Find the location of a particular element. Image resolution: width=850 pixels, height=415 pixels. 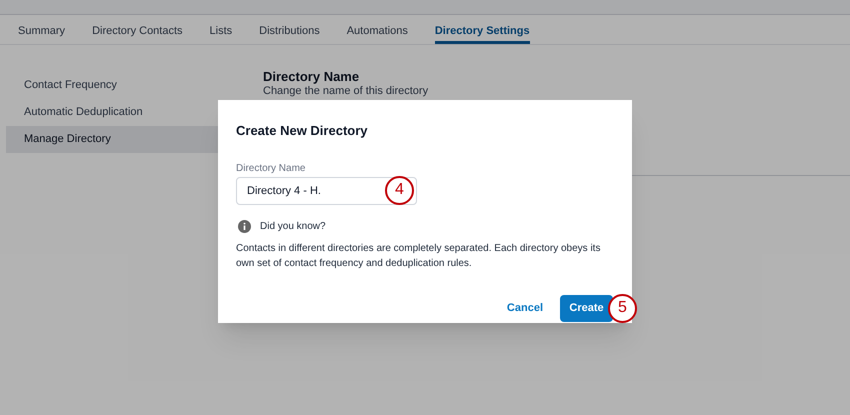

dialog-title: Create New Directory is located at coordinates (302, 131).